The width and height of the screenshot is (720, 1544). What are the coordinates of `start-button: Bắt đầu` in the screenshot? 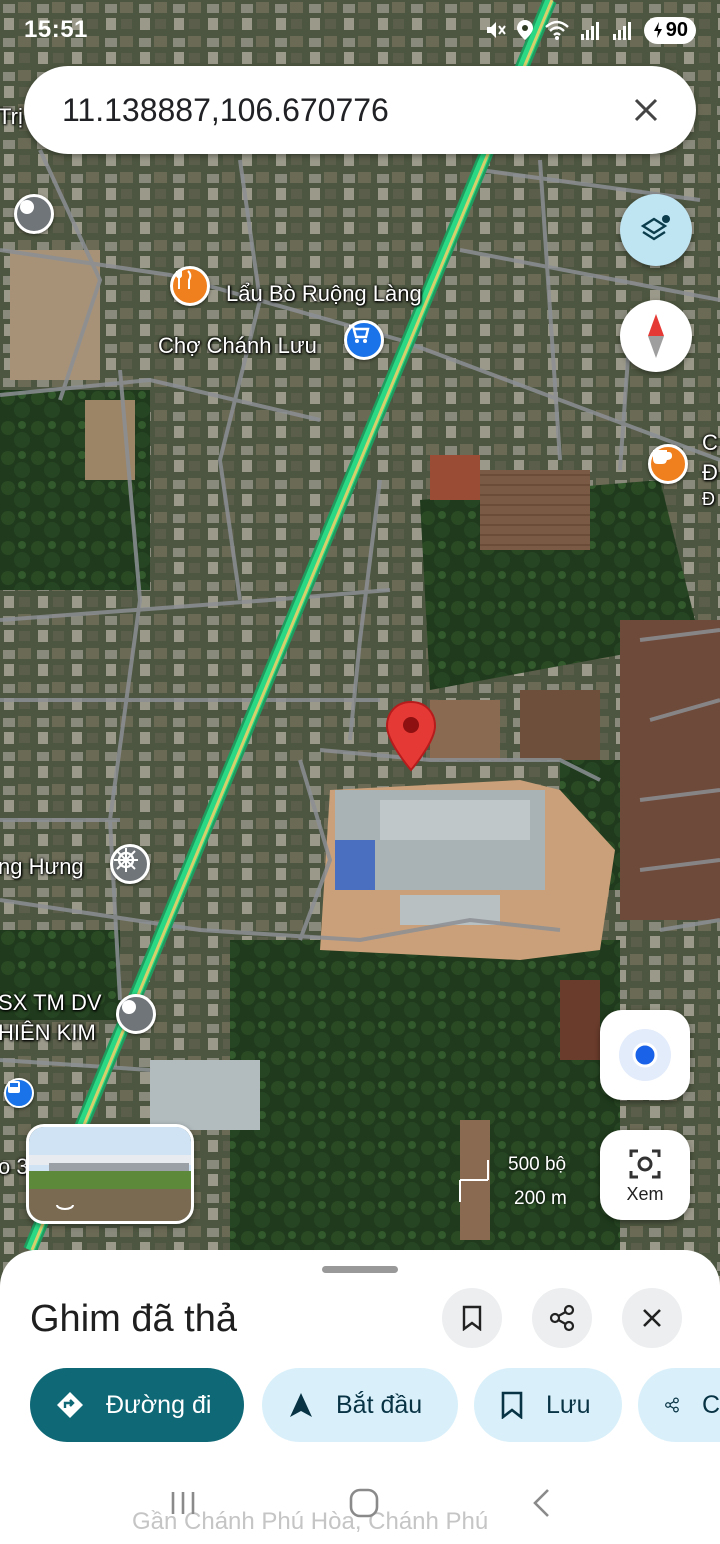 It's located at (360, 1405).